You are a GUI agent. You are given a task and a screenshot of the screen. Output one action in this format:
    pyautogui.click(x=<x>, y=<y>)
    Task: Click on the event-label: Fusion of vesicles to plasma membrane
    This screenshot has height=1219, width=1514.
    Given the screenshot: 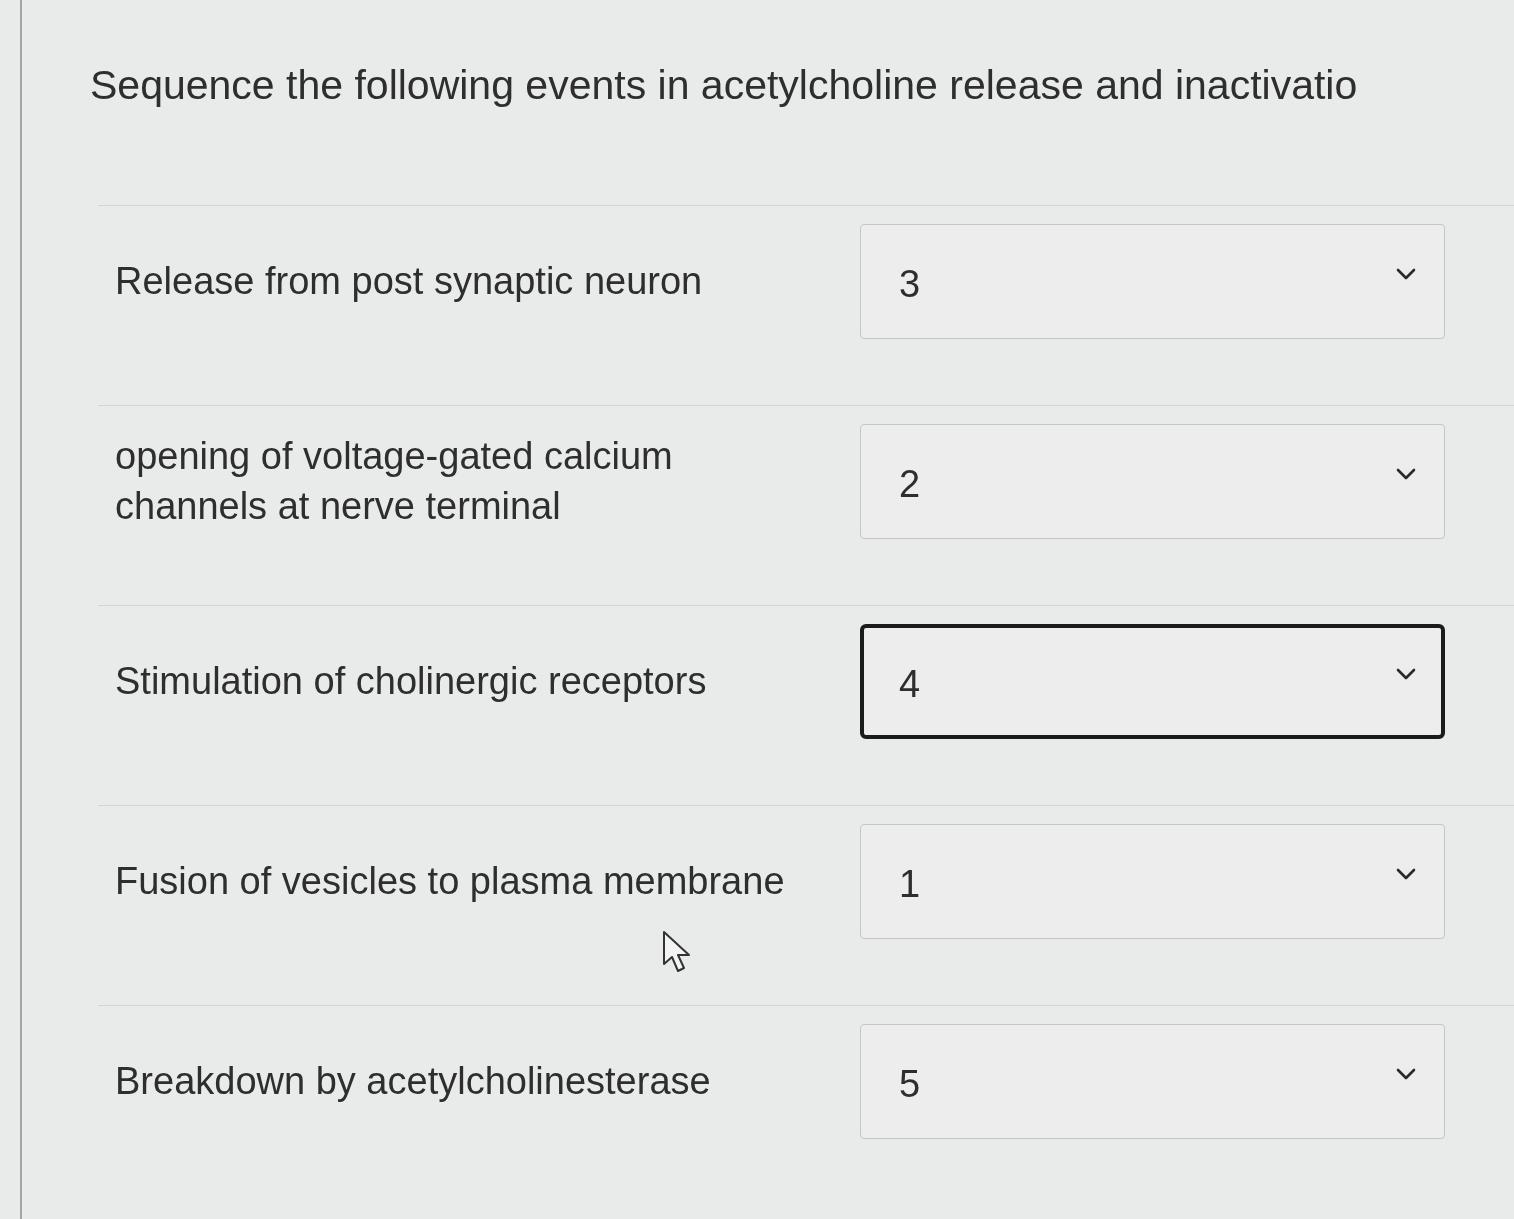 What is the action you would take?
    pyautogui.click(x=450, y=881)
    